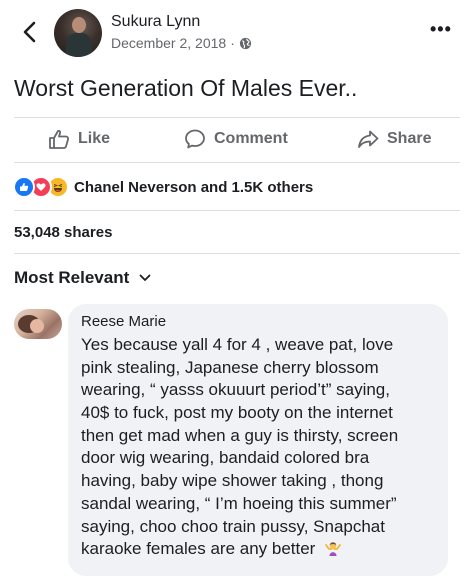  What do you see at coordinates (409, 138) in the screenshot?
I see `share-label: Share` at bounding box center [409, 138].